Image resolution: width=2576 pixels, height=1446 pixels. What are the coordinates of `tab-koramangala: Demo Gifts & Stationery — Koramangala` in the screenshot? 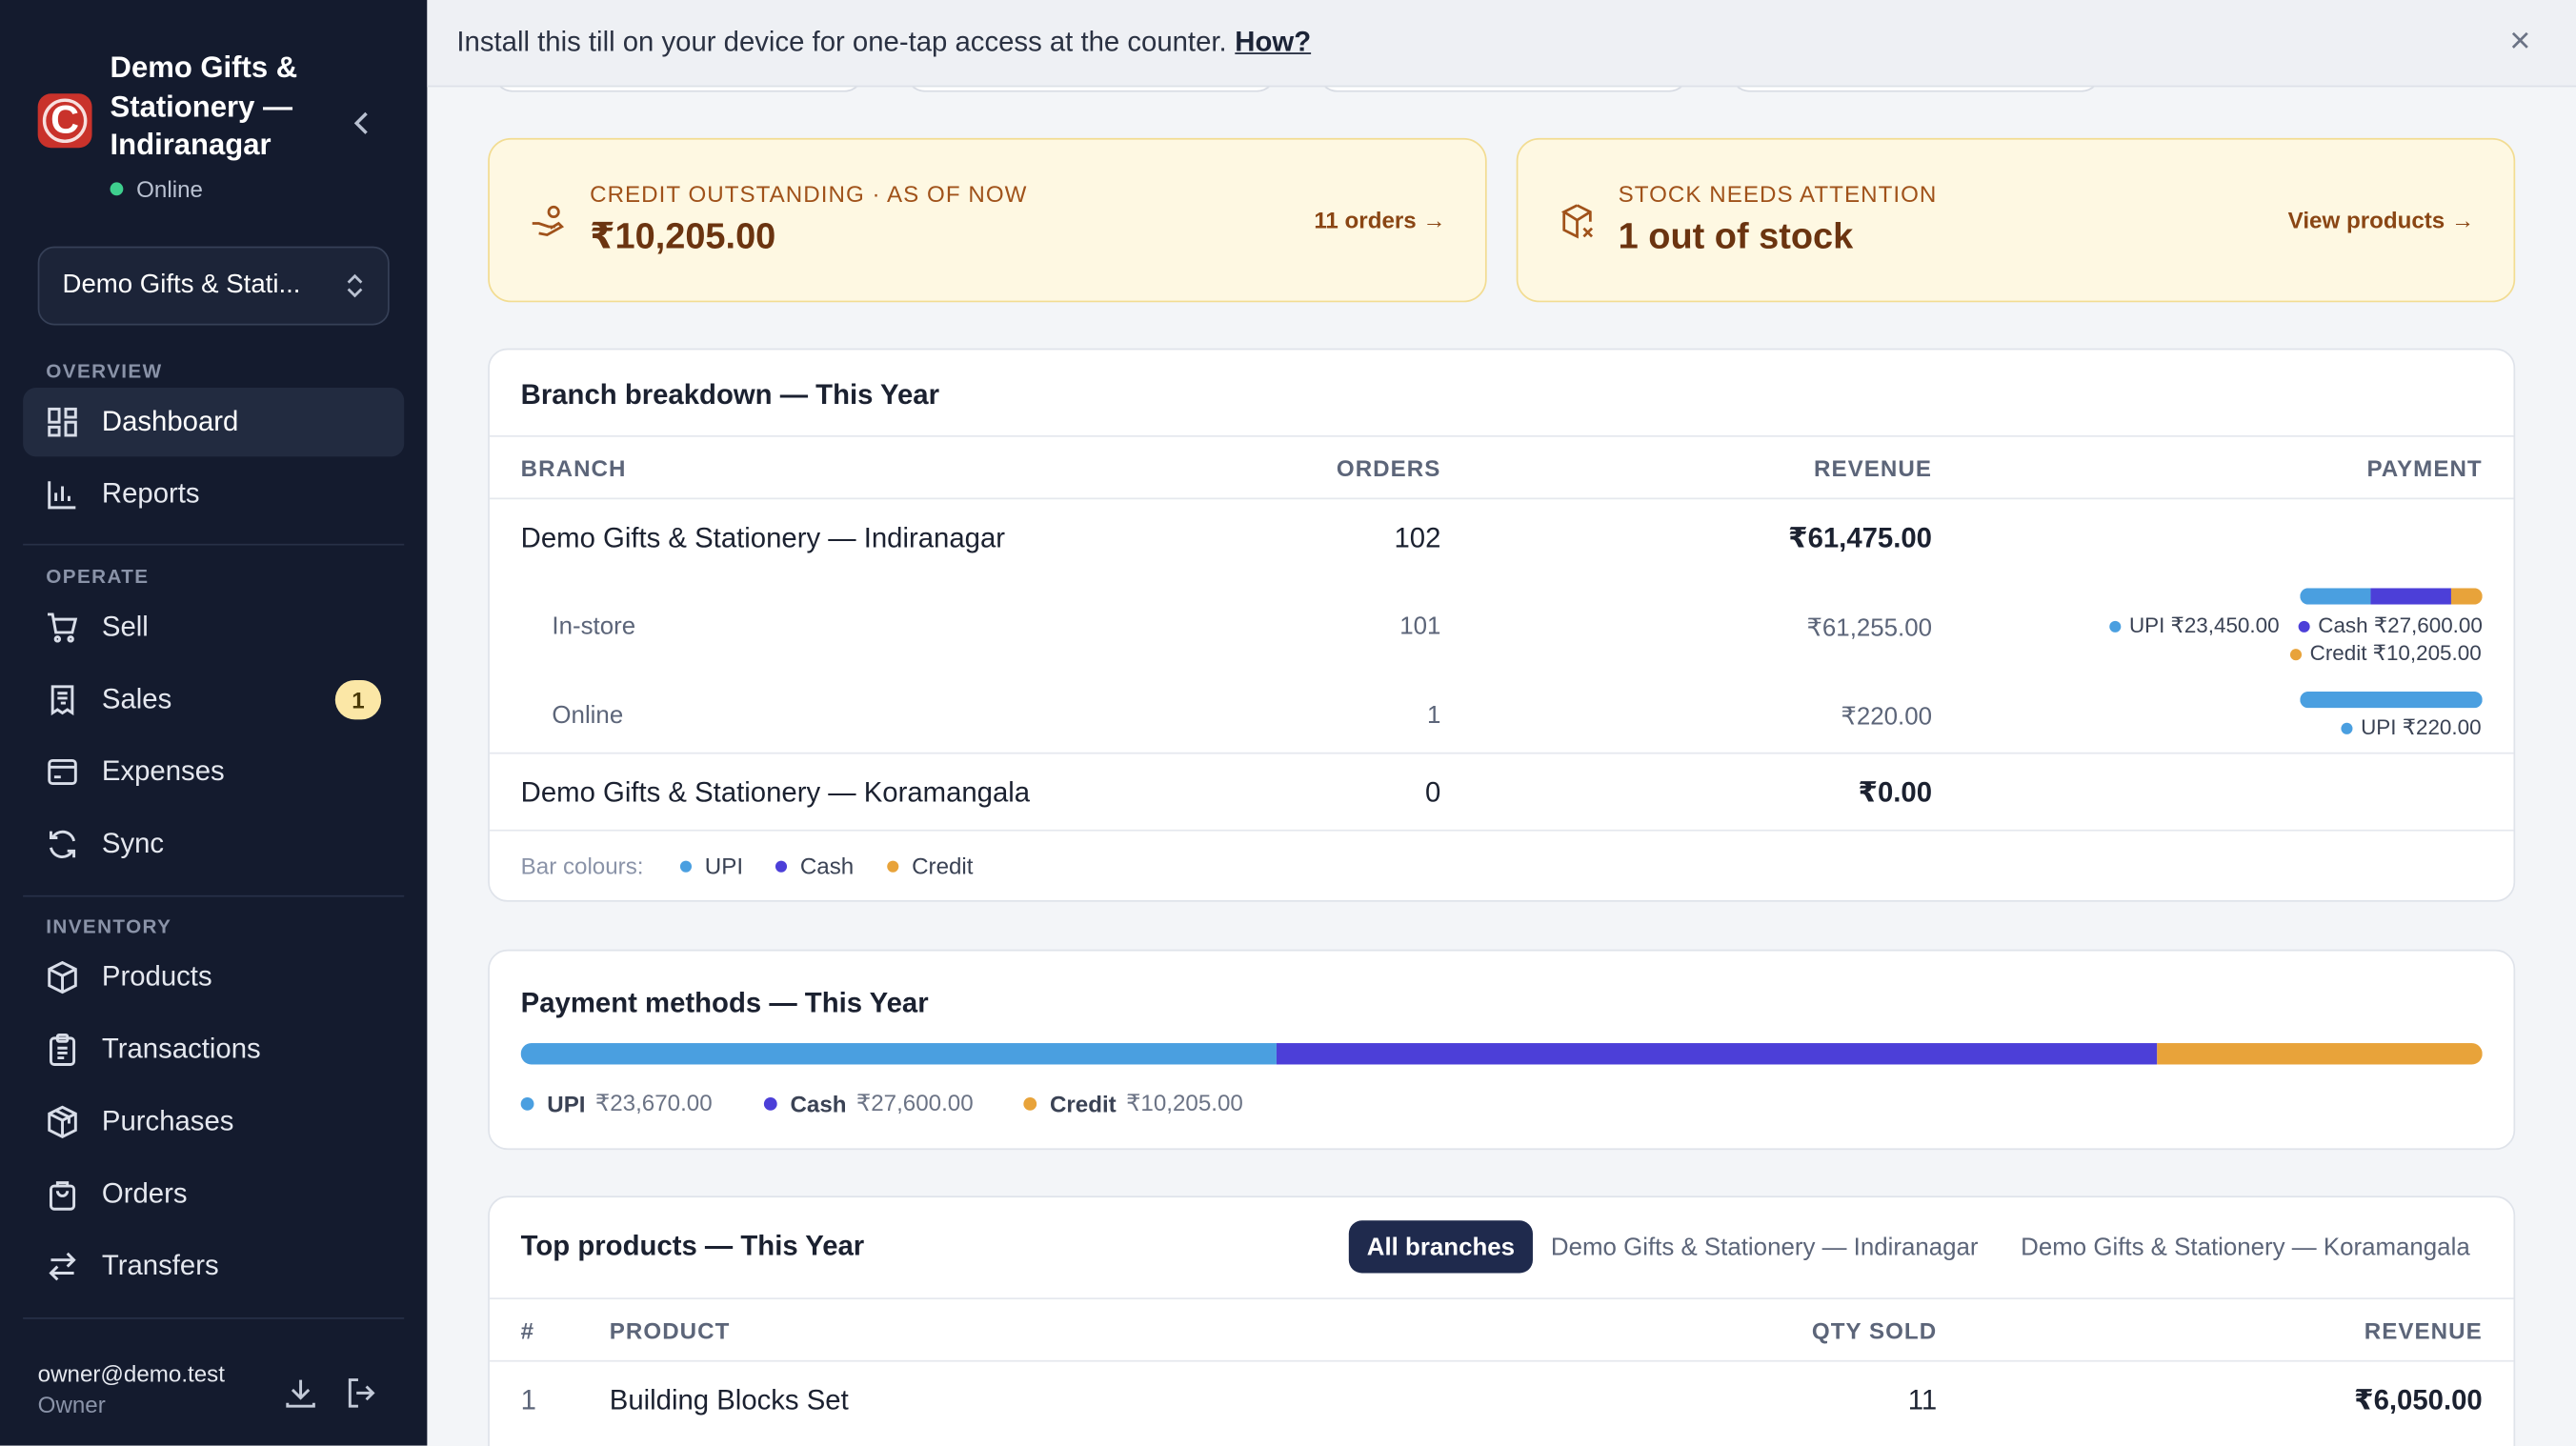 It's located at (2245, 1247).